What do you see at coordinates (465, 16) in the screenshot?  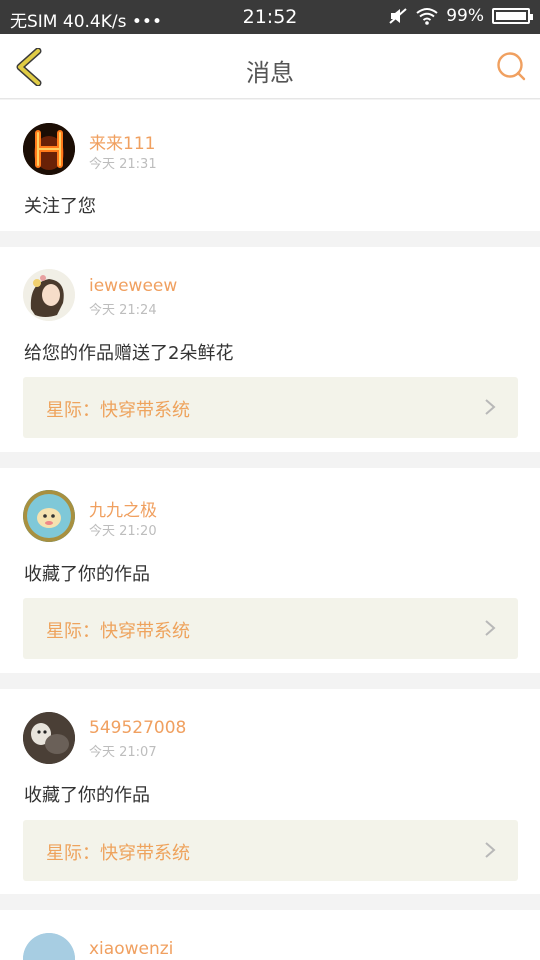 I see `battery-percent: 99%` at bounding box center [465, 16].